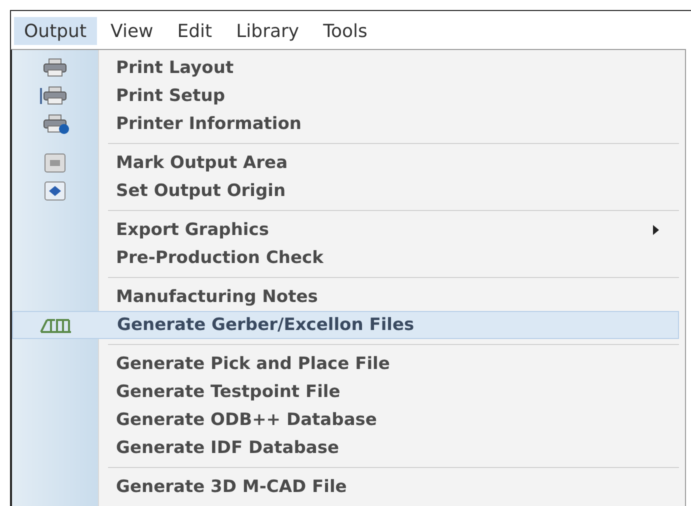 The width and height of the screenshot is (691, 506). What do you see at coordinates (217, 297) in the screenshot?
I see `menu-item-label: Manufacturing Notes` at bounding box center [217, 297].